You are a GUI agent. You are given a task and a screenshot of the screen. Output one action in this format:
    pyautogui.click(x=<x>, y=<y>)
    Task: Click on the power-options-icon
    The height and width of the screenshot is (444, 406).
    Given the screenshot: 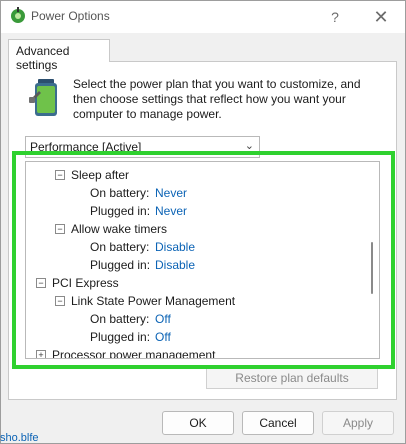 What is the action you would take?
    pyautogui.click(x=18, y=15)
    